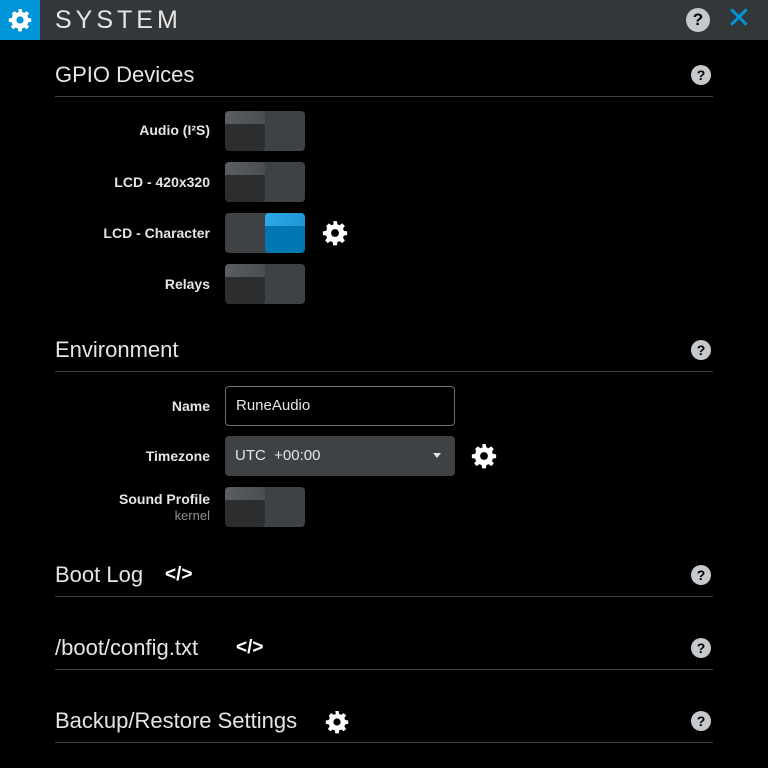 Image resolution: width=768 pixels, height=768 pixels. What do you see at coordinates (384, 579) in the screenshot?
I see `section-bootlog-header: Boot Log </> ?` at bounding box center [384, 579].